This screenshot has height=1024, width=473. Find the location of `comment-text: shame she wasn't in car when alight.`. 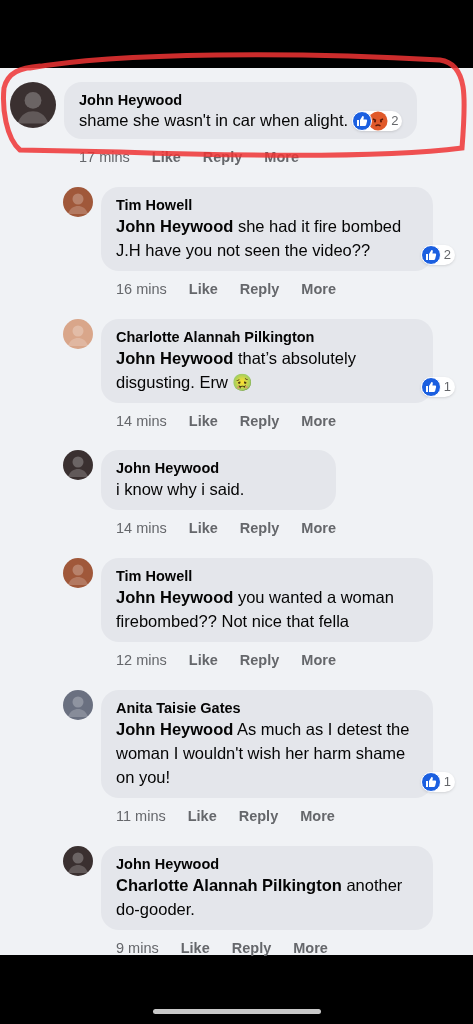

comment-text: shame she wasn't in car when alight. is located at coordinates (214, 120).